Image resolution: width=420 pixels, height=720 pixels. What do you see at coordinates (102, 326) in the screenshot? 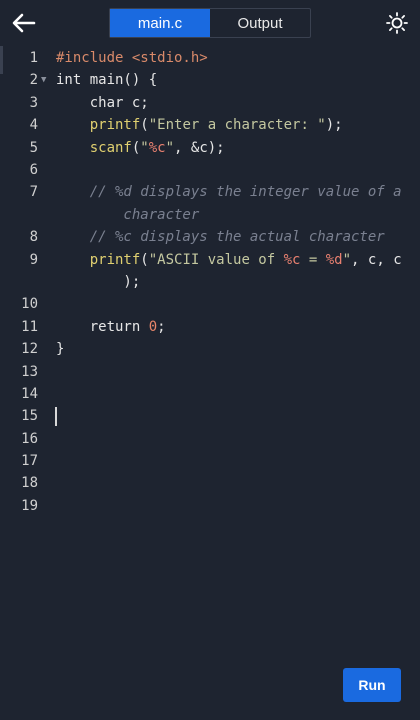
I see `return-keyword: return` at bounding box center [102, 326].